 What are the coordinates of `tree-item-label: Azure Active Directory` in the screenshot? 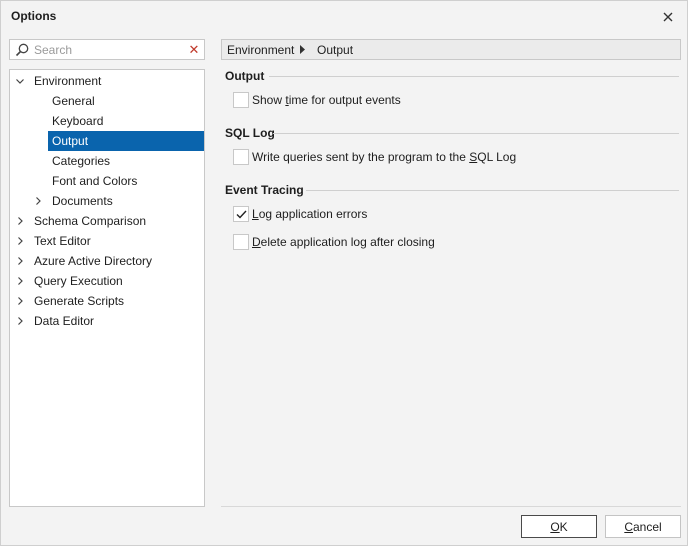 It's located at (93, 261).